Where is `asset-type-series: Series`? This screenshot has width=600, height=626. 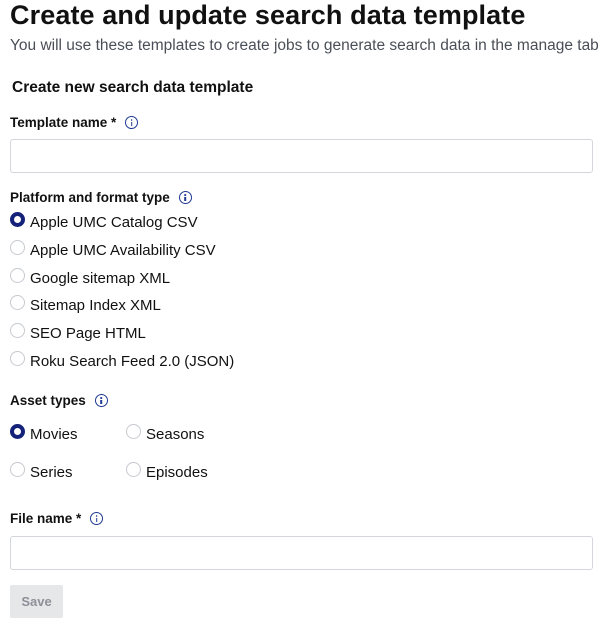 asset-type-series: Series is located at coordinates (41, 471).